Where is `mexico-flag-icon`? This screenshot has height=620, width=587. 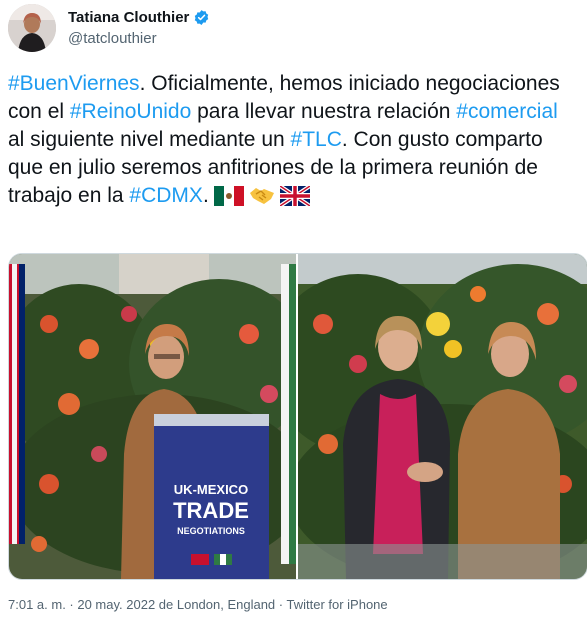 mexico-flag-icon is located at coordinates (228, 200).